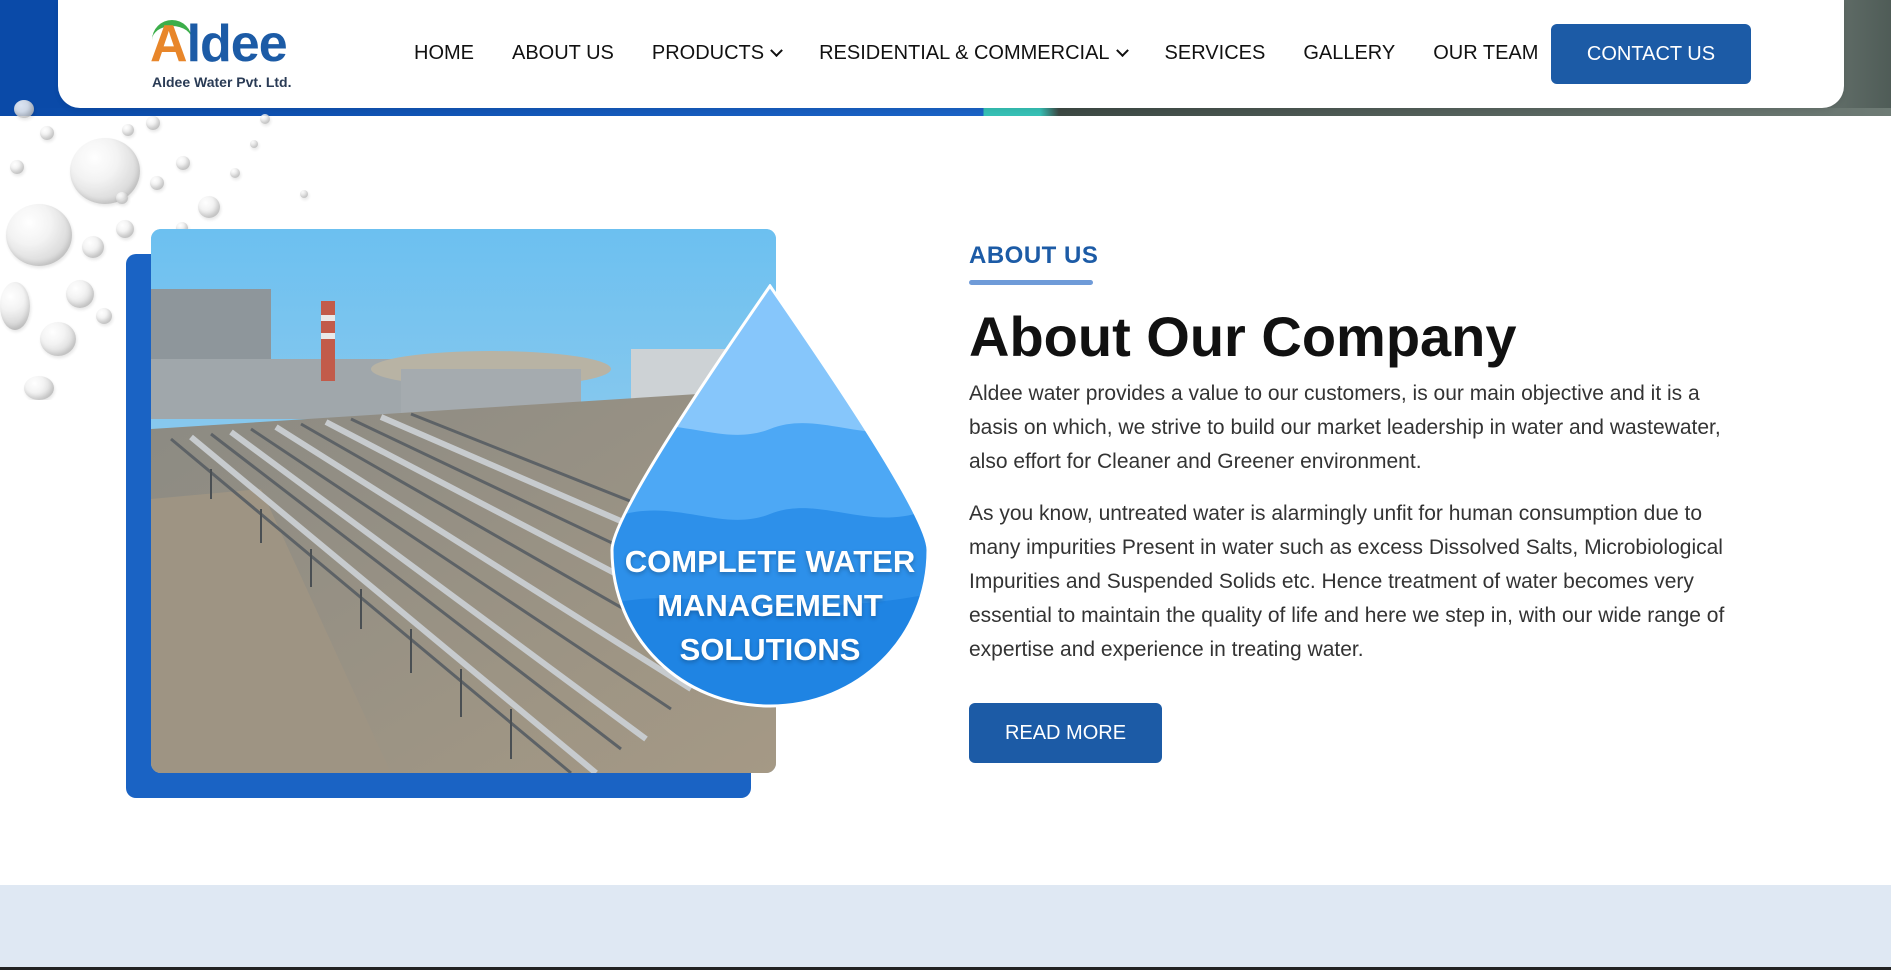 This screenshot has height=970, width=1891. Describe the element at coordinates (1031, 282) in the screenshot. I see `eyebrow-underline` at that location.